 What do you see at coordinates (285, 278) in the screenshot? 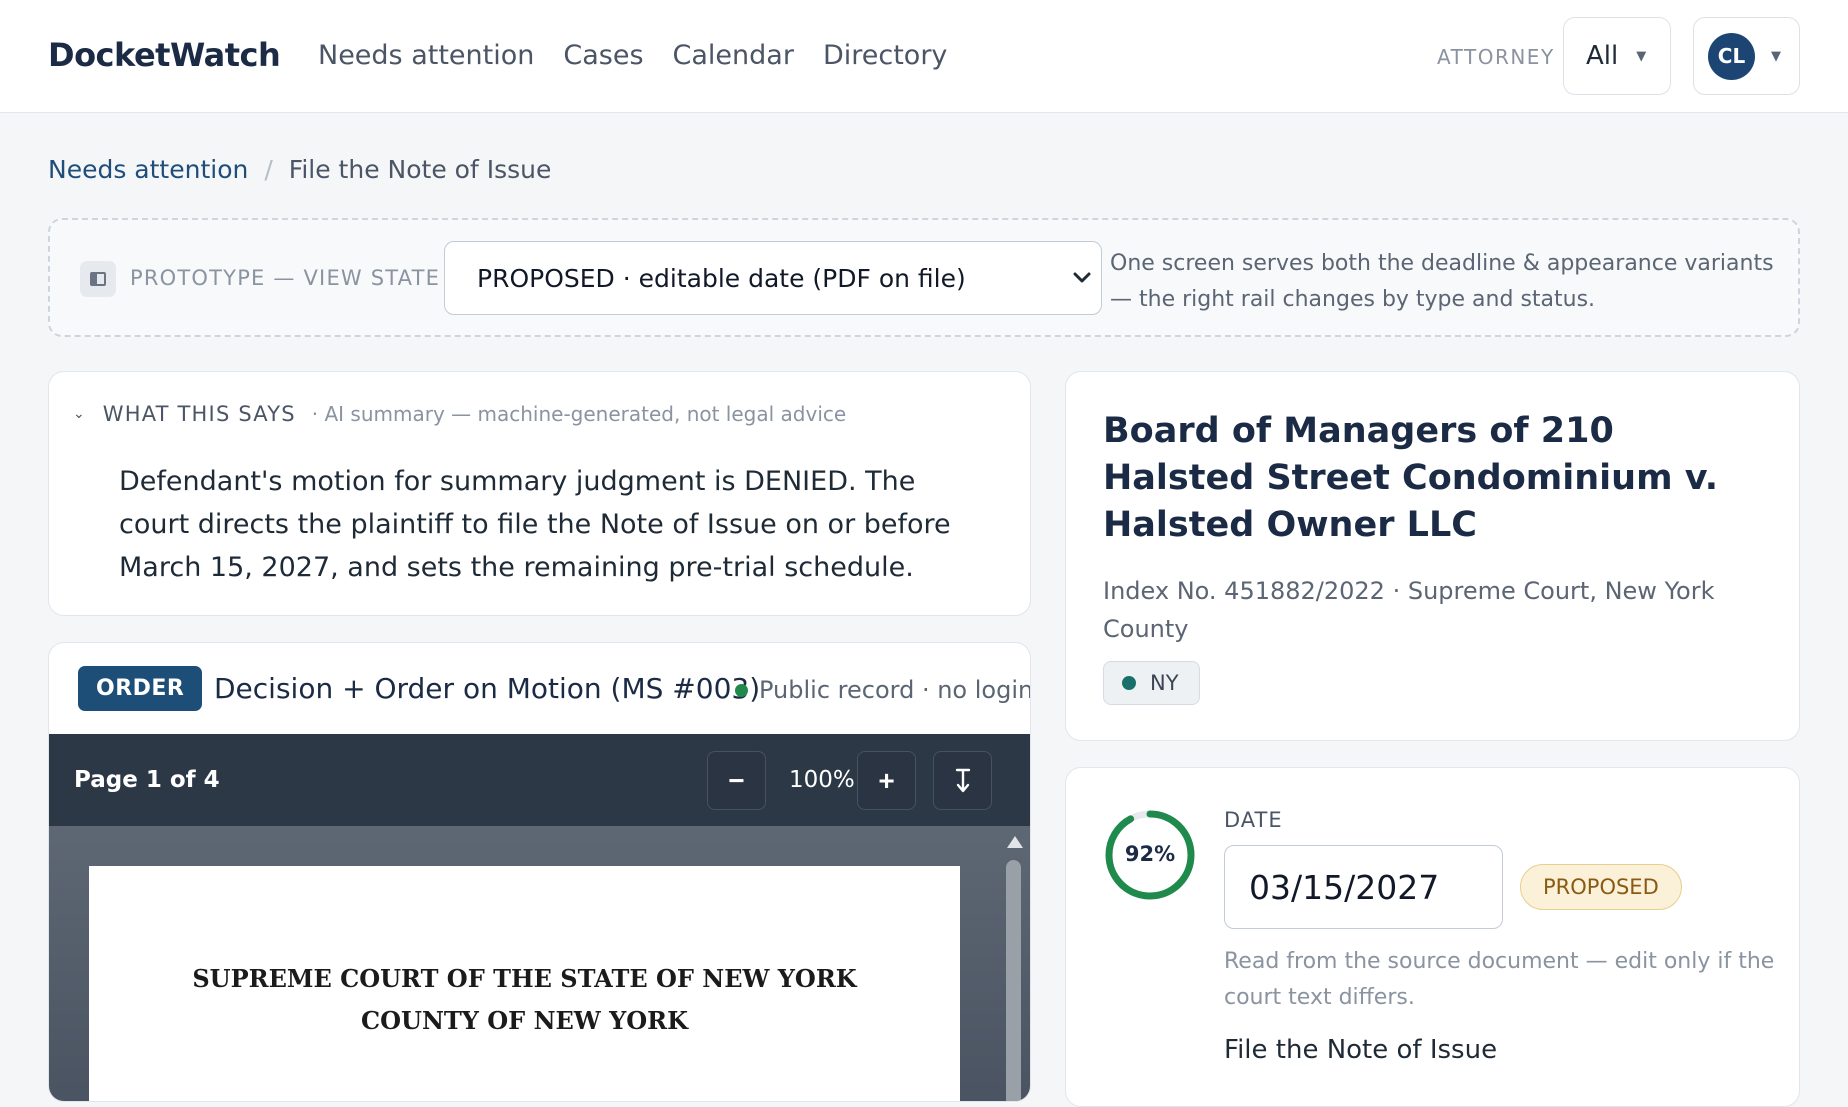
I see `prototype-label: PROTOTYPE — VIEW STATE` at bounding box center [285, 278].